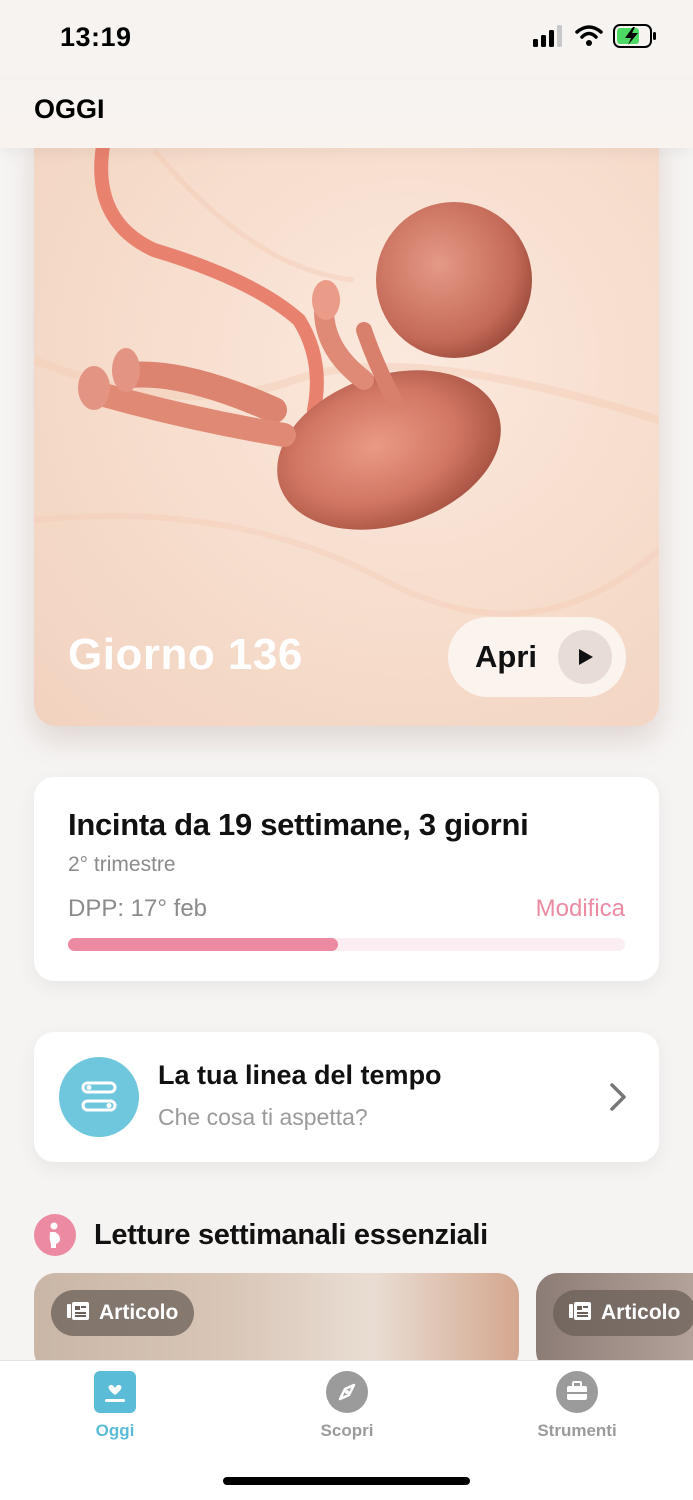  I want to click on compass-icon, so click(347, 1392).